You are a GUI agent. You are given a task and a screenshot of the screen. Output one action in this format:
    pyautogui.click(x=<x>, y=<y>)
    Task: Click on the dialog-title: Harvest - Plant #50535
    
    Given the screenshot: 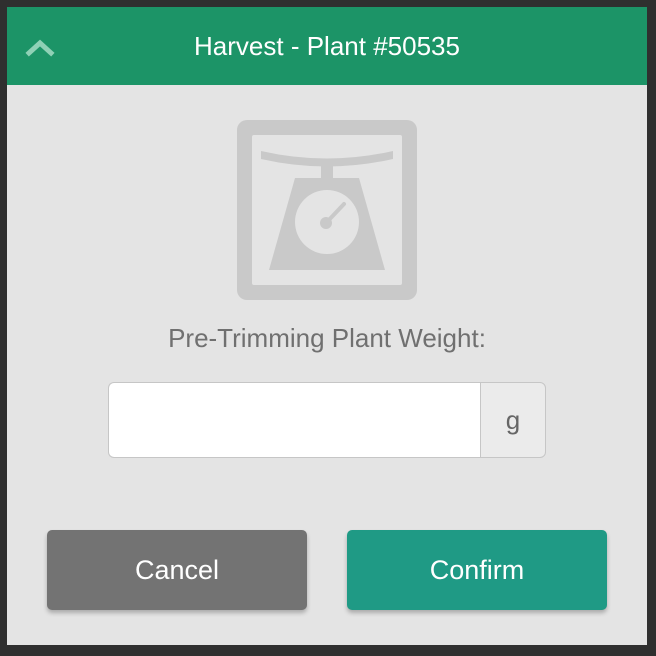 What is the action you would take?
    pyautogui.click(x=327, y=46)
    